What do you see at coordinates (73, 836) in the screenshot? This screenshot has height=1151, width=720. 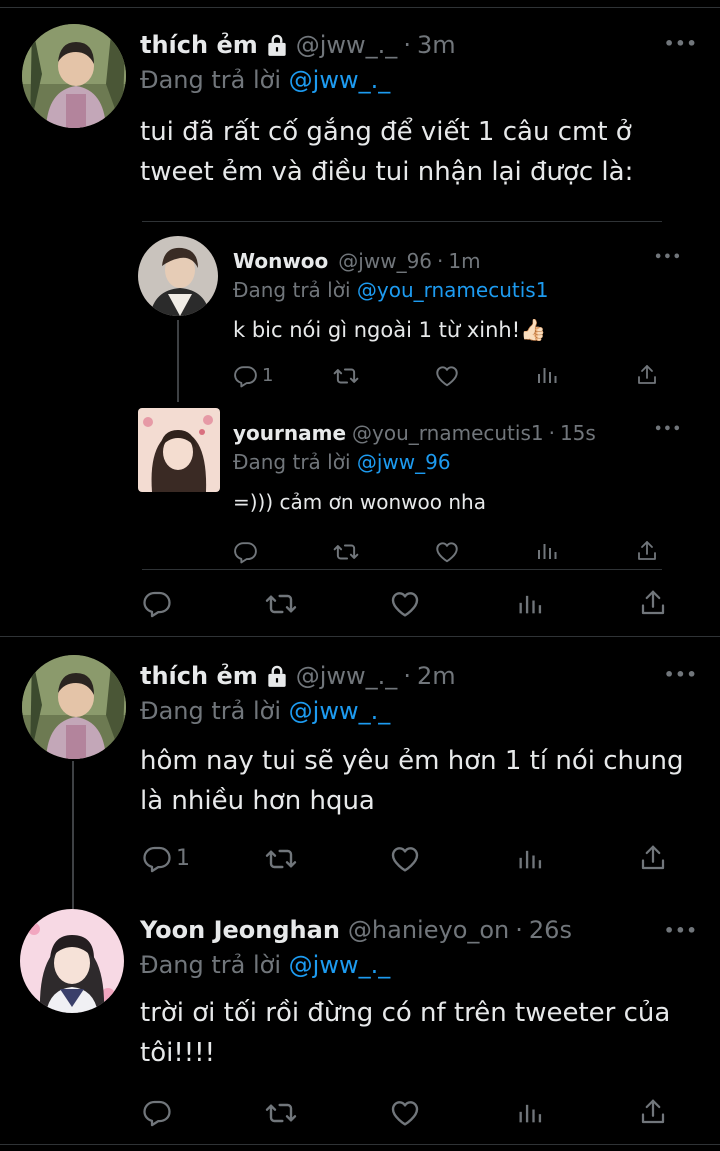 I see `thread-line` at bounding box center [73, 836].